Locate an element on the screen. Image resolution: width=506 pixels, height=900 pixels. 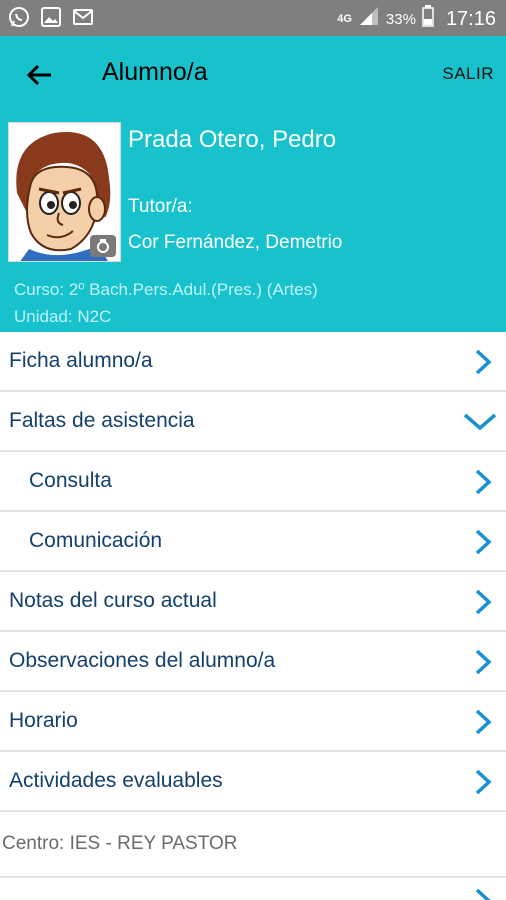
centro-label: Centro: IES - REY PASTOR is located at coordinates (120, 843).